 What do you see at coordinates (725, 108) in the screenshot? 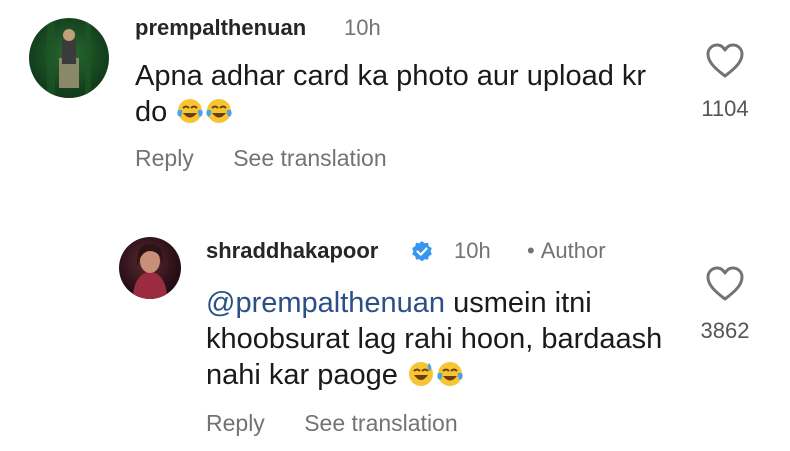
I see `like-count: 1104` at bounding box center [725, 108].